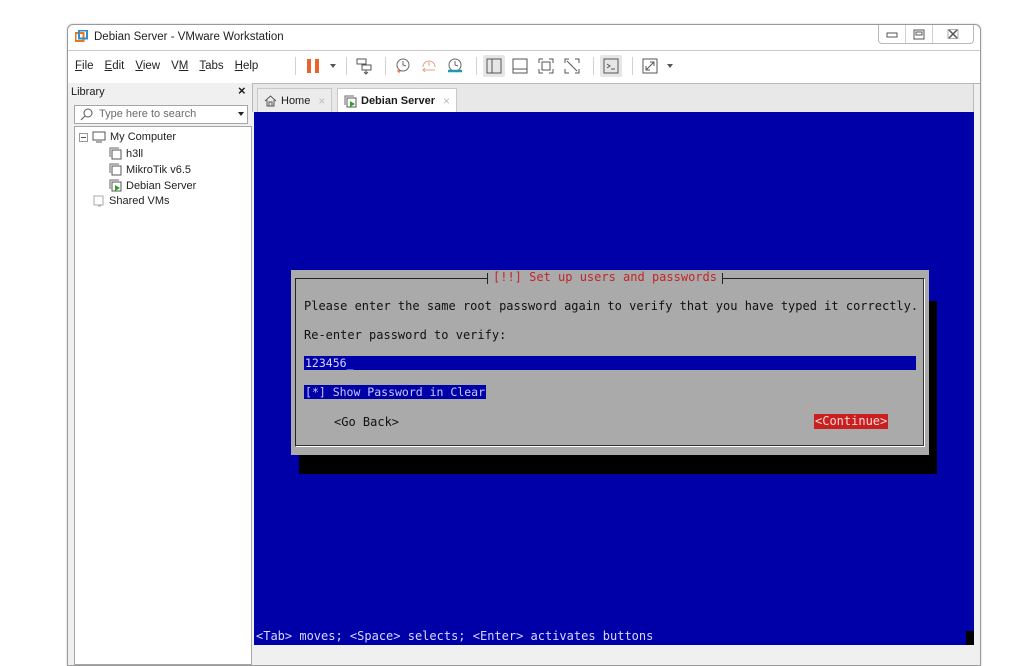 The width and height of the screenshot is (1024, 666). I want to click on unity-button, so click(572, 66).